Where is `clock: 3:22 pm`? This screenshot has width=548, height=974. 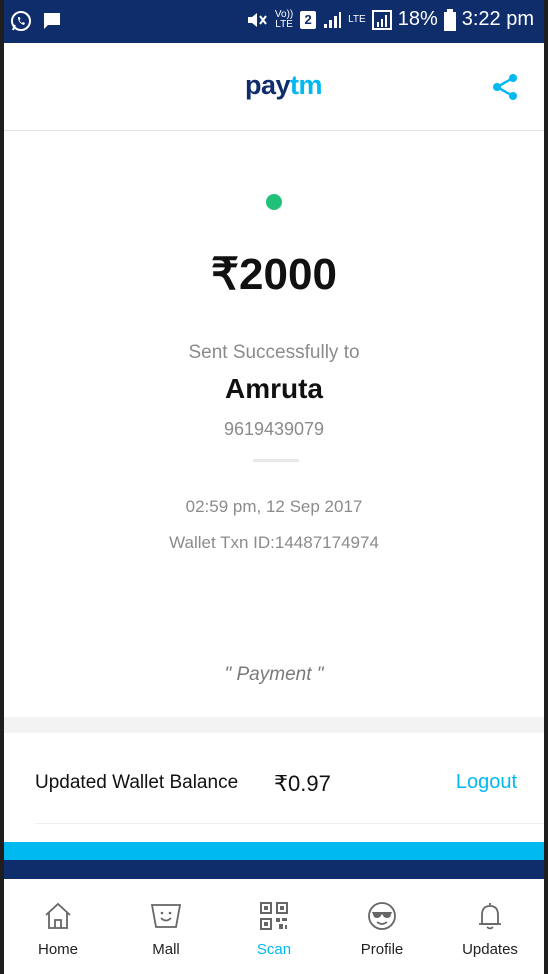
clock: 3:22 pm is located at coordinates (497, 19).